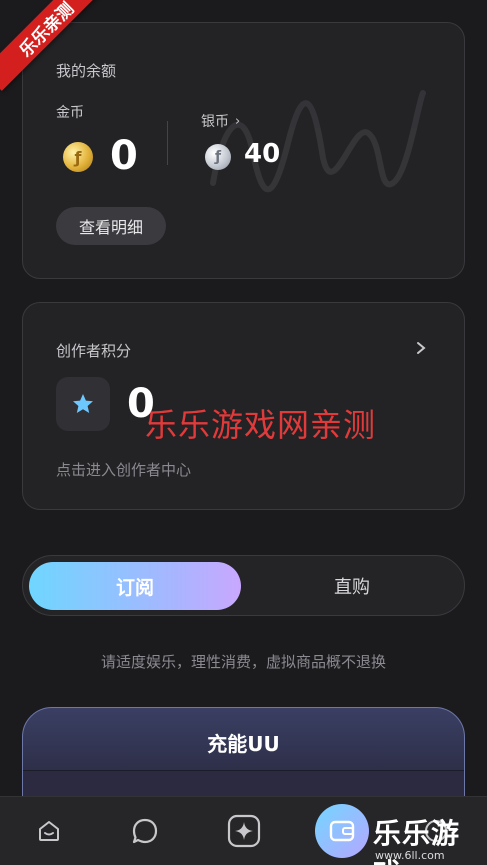 The image size is (487, 865). I want to click on recharge-title: 充能UU, so click(243, 744).